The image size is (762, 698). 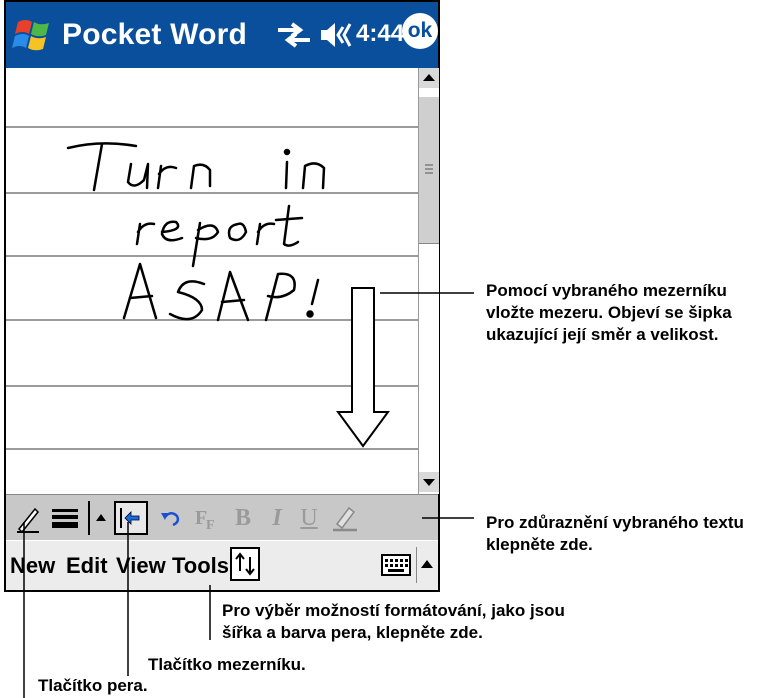 I want to click on dropdown-arrow-icon, so click(x=100, y=518).